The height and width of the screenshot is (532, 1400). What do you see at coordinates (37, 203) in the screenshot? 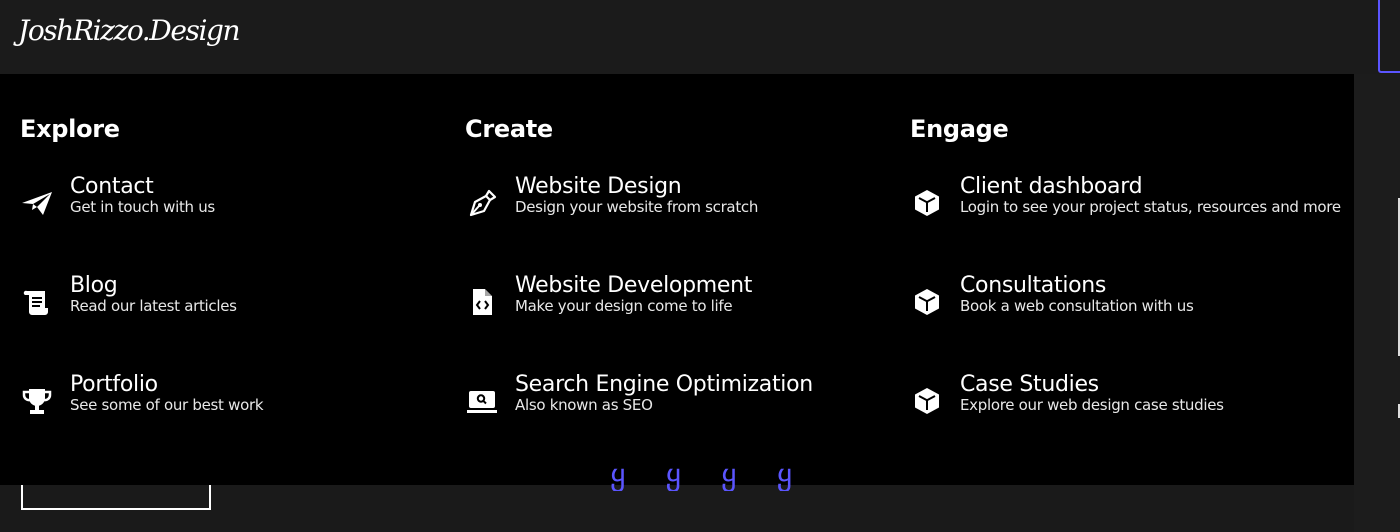
I see `paper-plane-icon` at bounding box center [37, 203].